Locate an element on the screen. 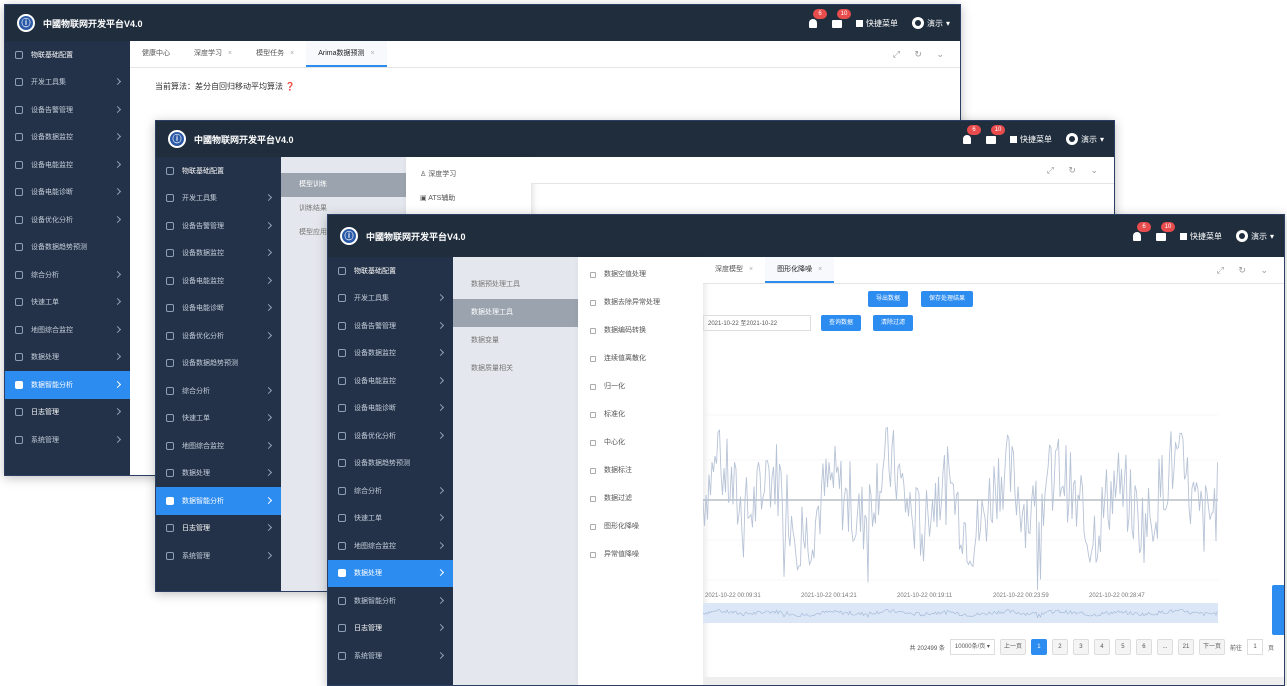 Image resolution: width=1287 pixels, height=686 pixels. clear-filter-button: 清除过滤 is located at coordinates (893, 323).